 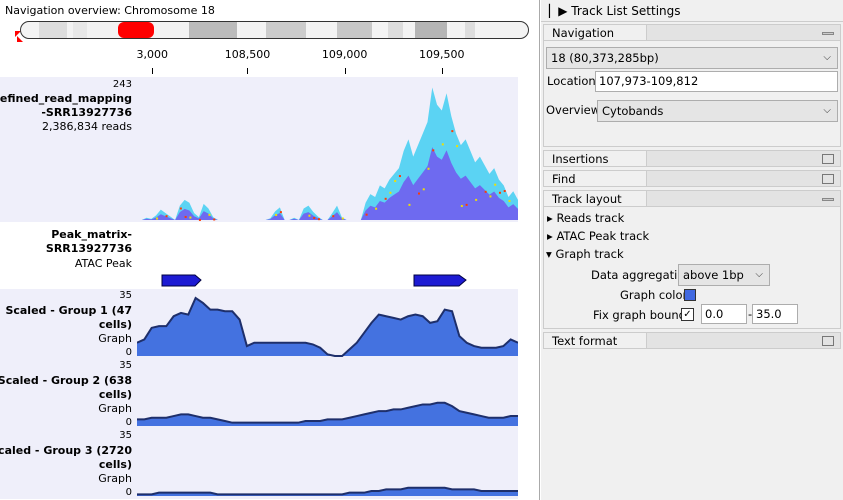 I want to click on overview-select: Cytobands ⌵, so click(x=717, y=111).